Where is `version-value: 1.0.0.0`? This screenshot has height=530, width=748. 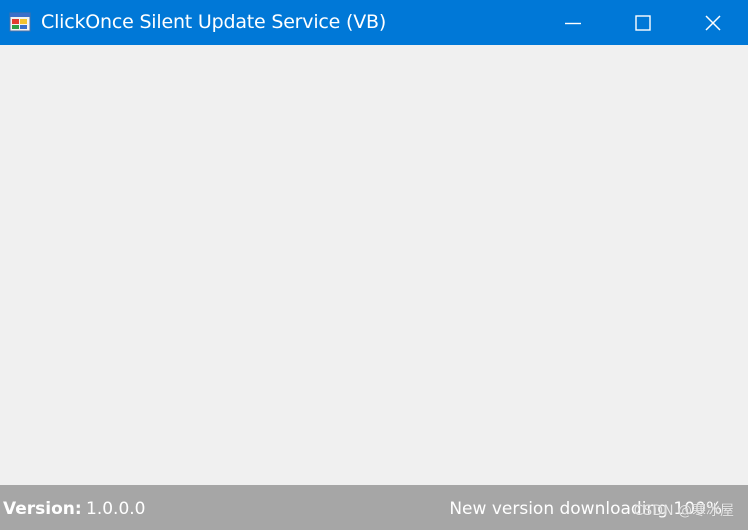 version-value: 1.0.0.0 is located at coordinates (116, 509).